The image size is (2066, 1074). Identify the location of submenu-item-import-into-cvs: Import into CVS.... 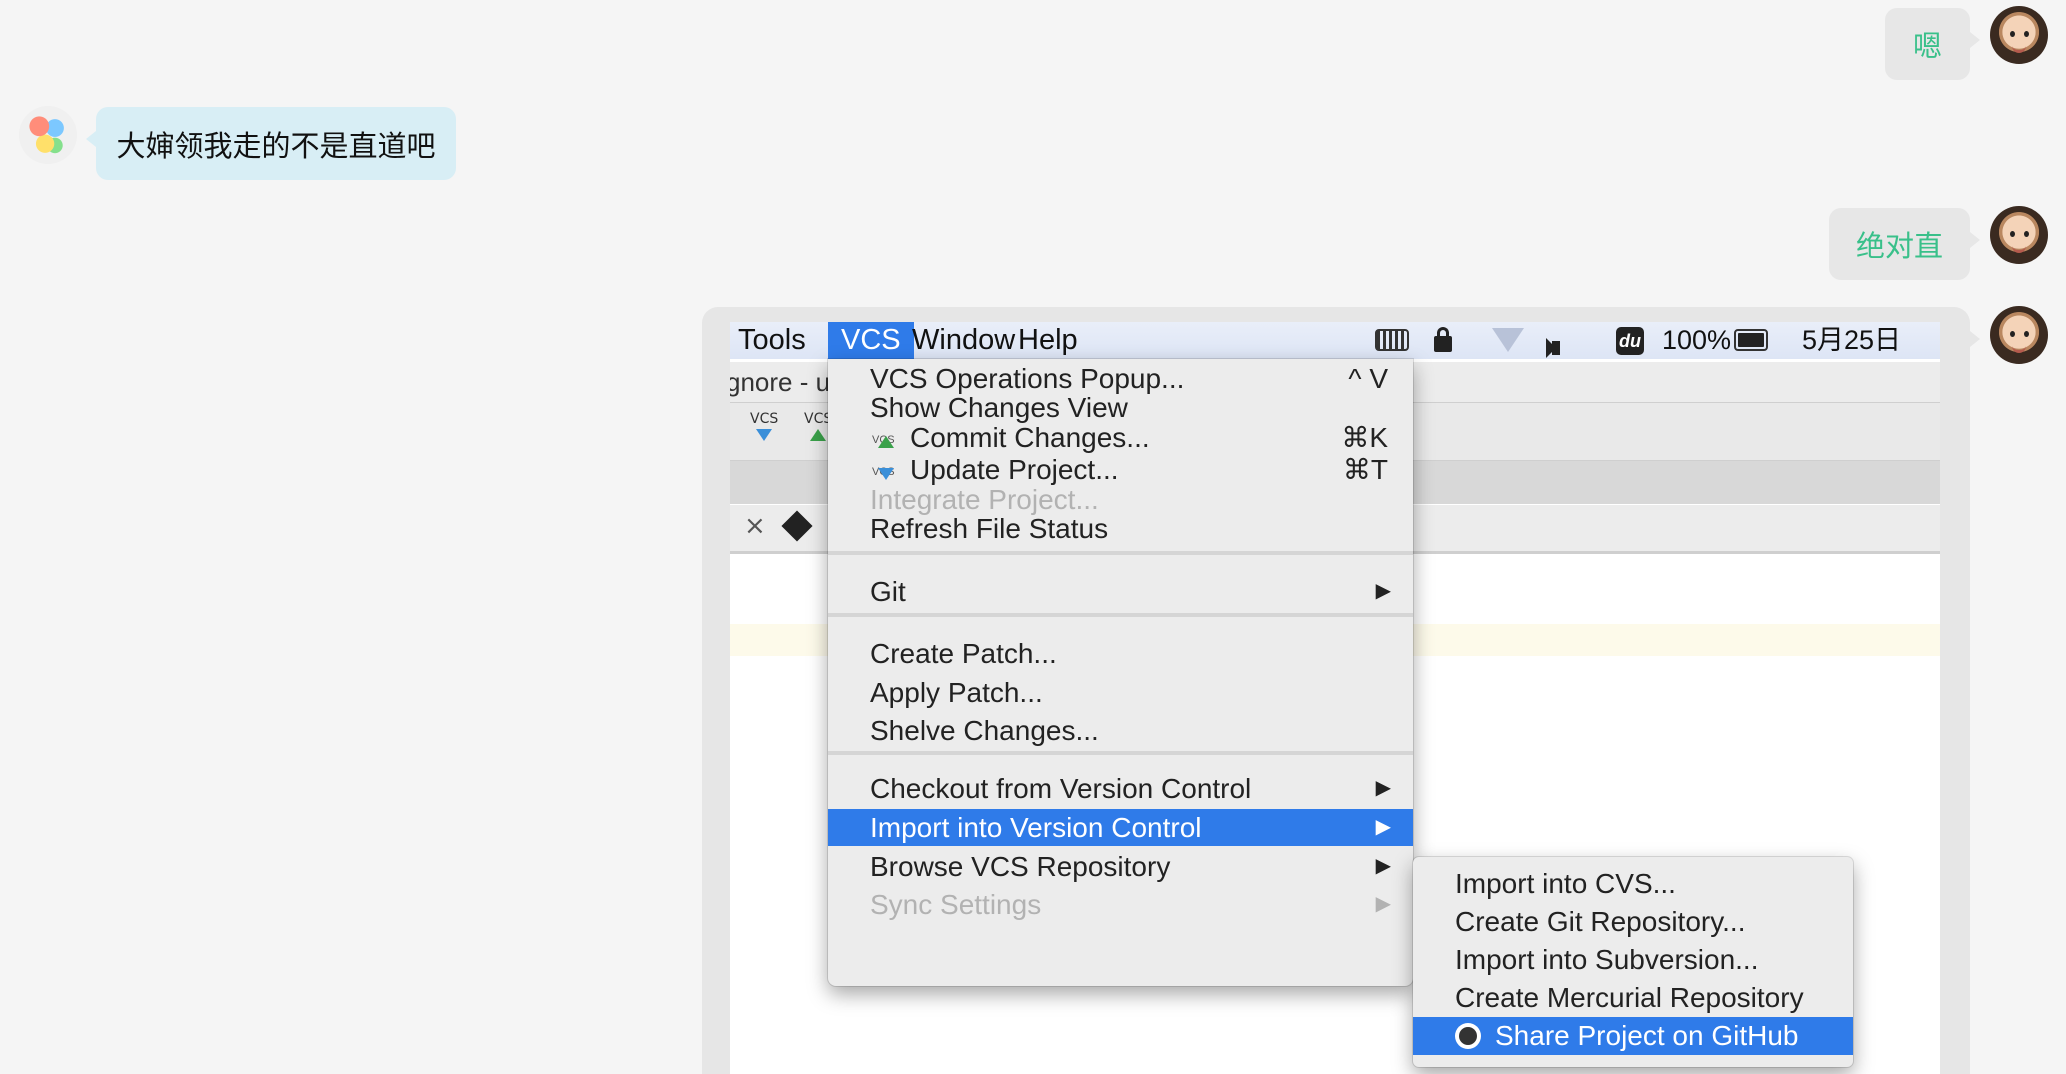
(1633, 884).